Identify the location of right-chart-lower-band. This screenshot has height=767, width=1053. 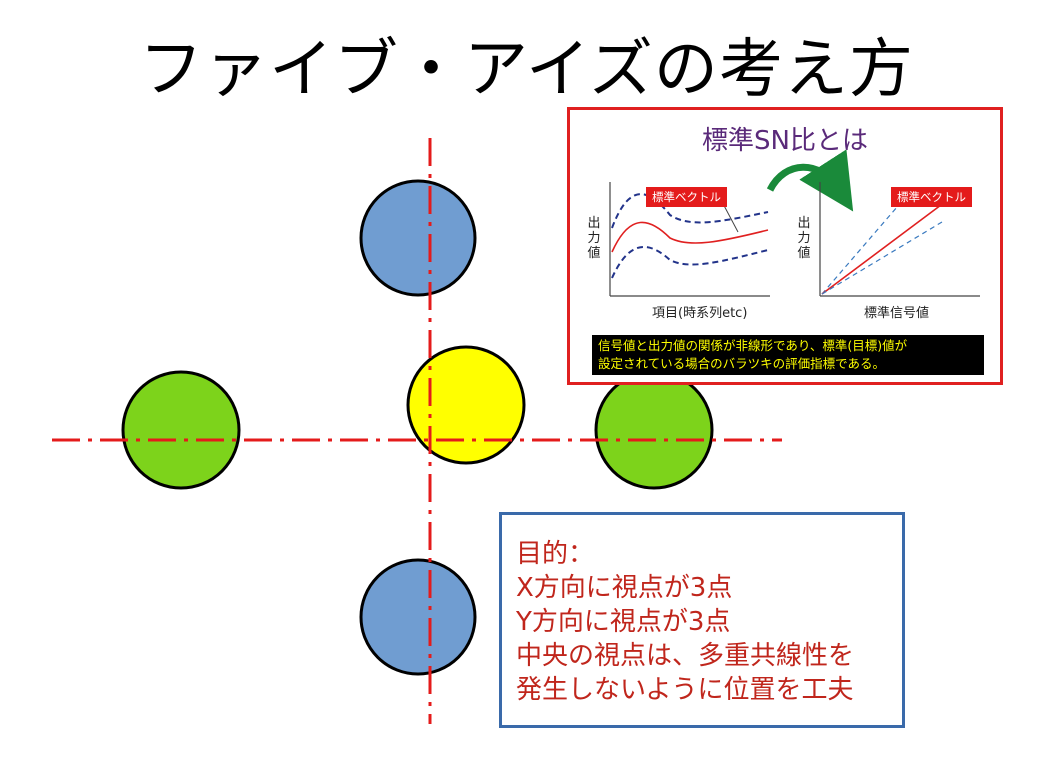
(882, 258).